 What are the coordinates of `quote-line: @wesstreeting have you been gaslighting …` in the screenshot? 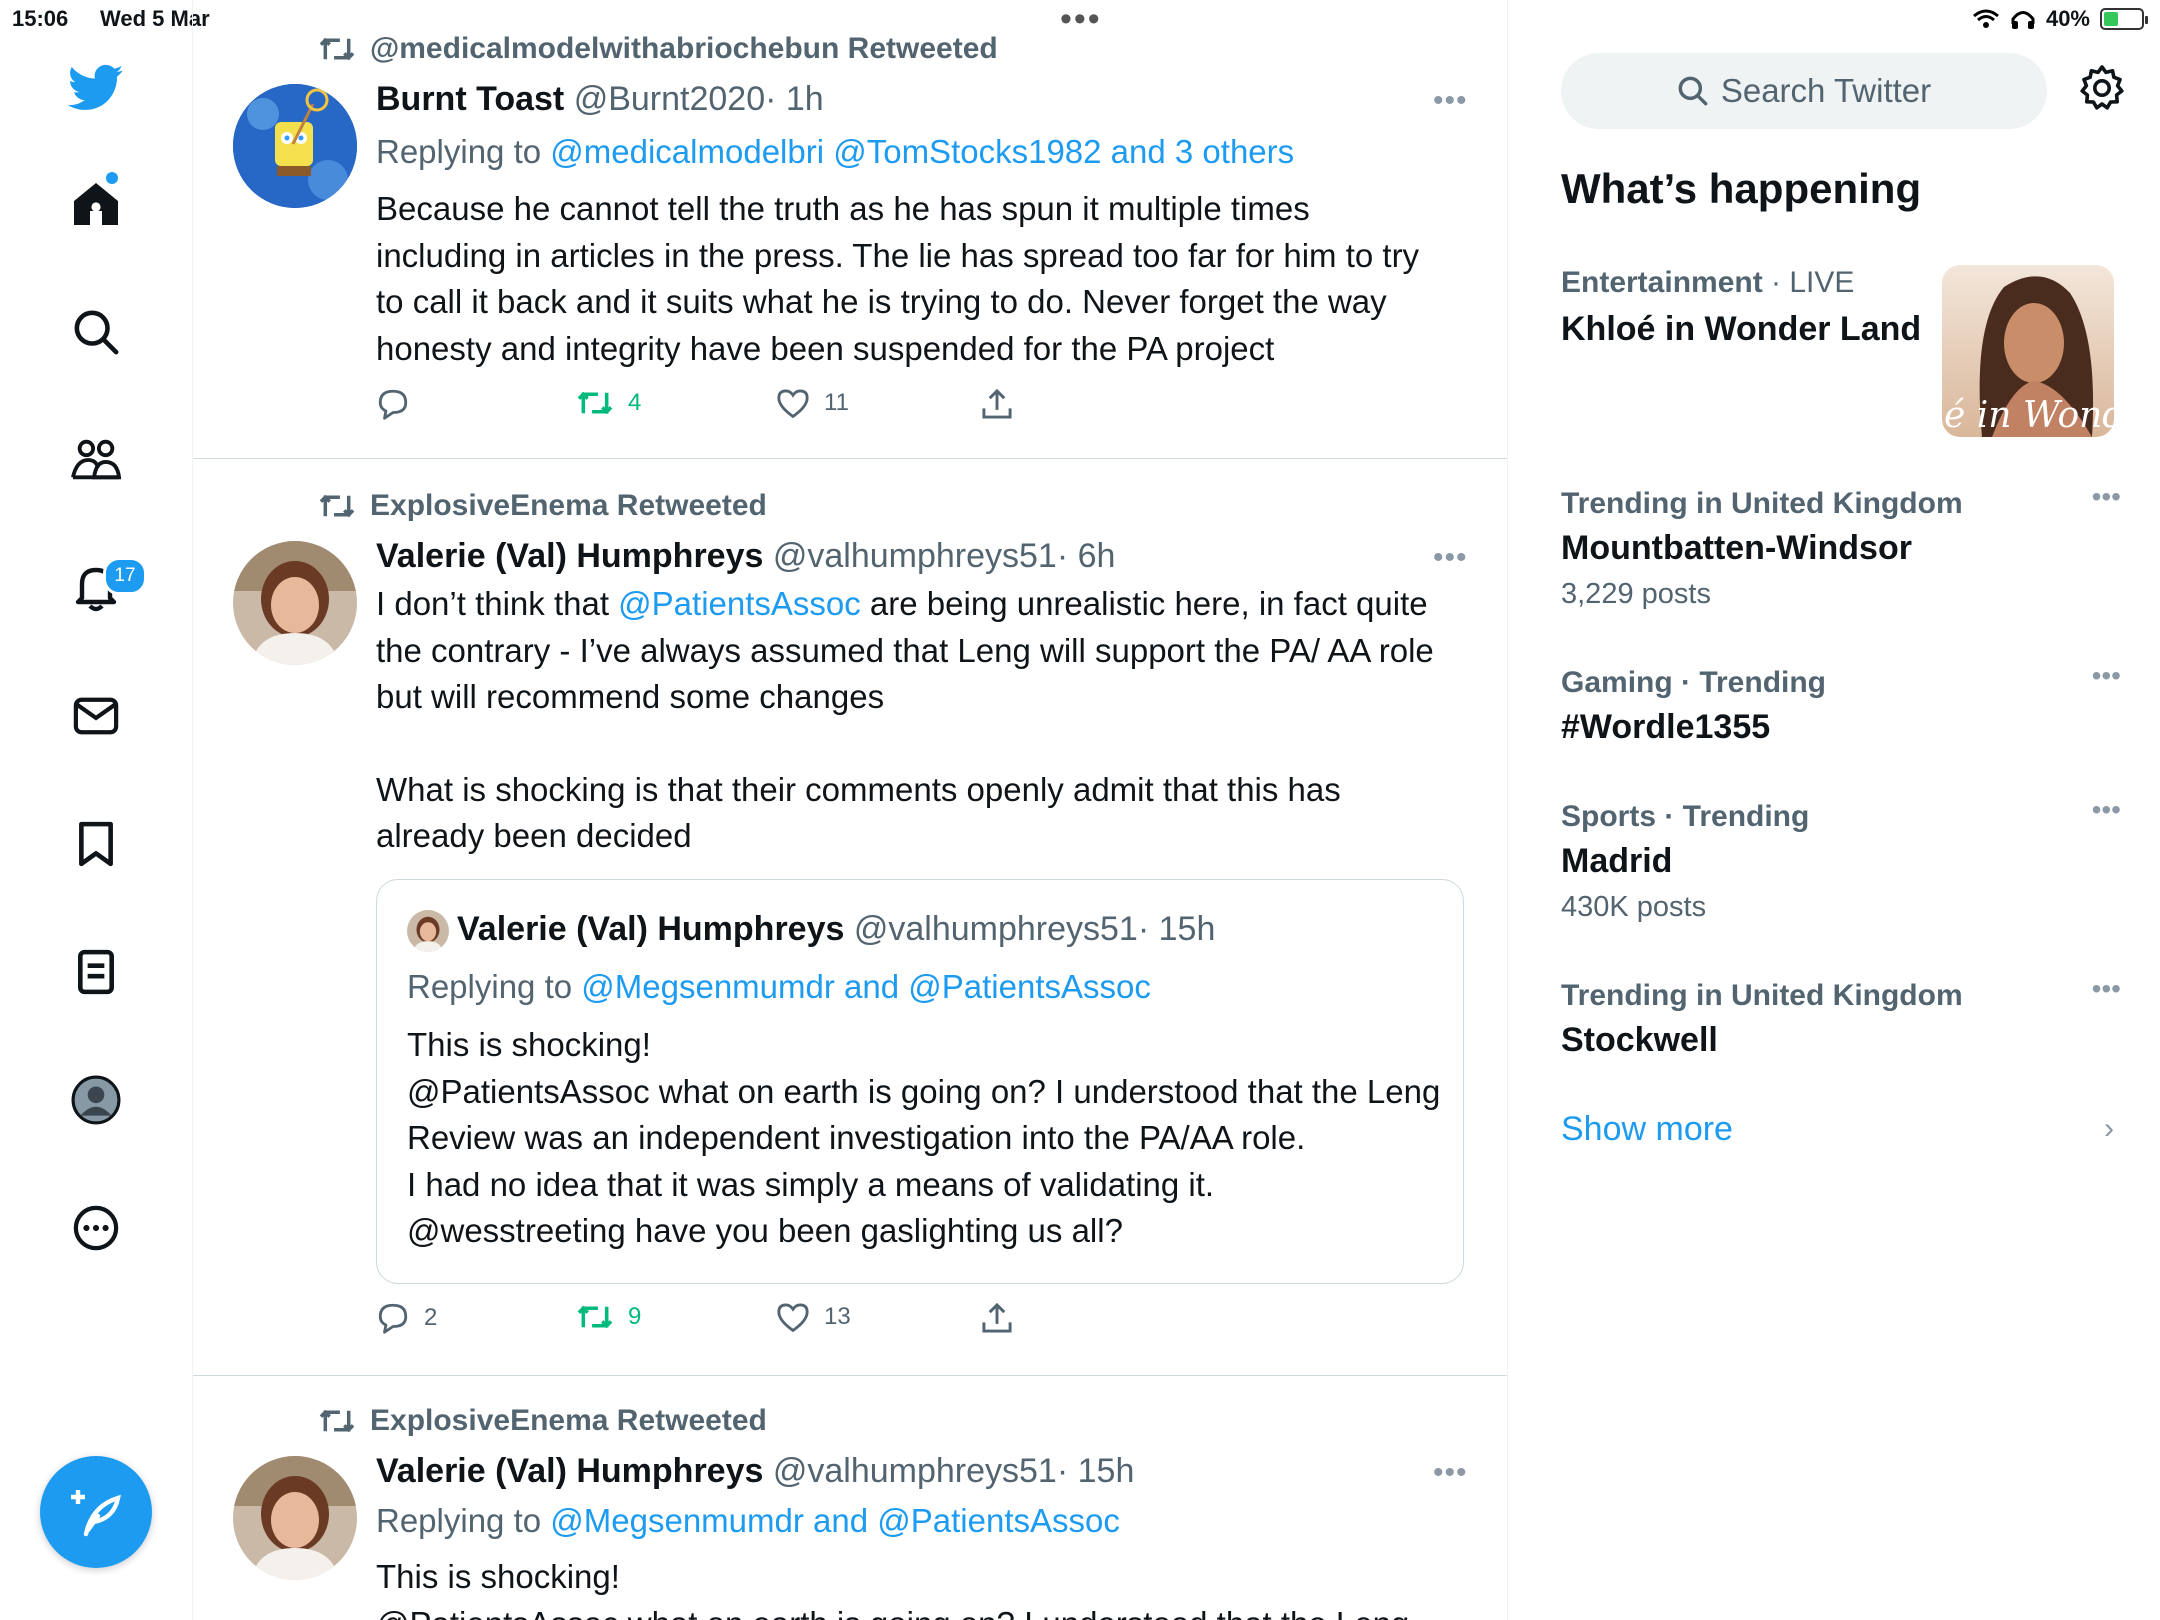 It's located at (765, 1230).